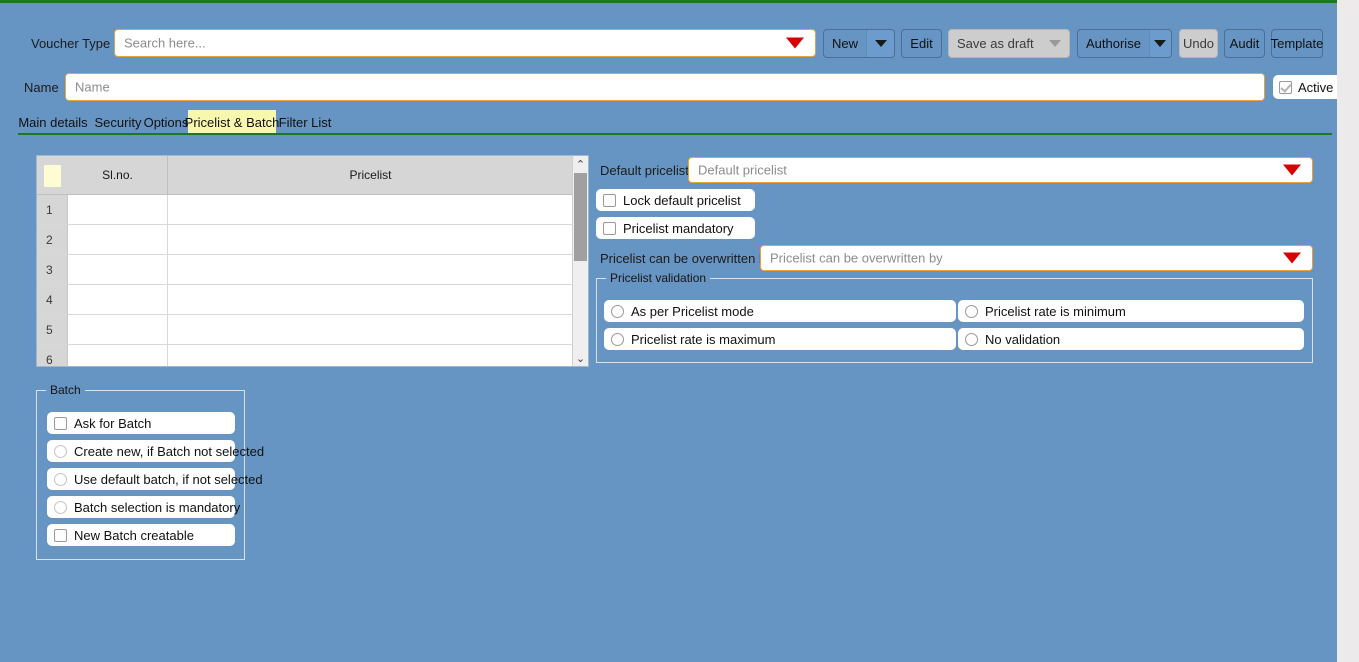 This screenshot has height=662, width=1359. I want to click on radio-pricelist-rate-is-minimum: Pricelist rate is minimum, so click(1131, 311).